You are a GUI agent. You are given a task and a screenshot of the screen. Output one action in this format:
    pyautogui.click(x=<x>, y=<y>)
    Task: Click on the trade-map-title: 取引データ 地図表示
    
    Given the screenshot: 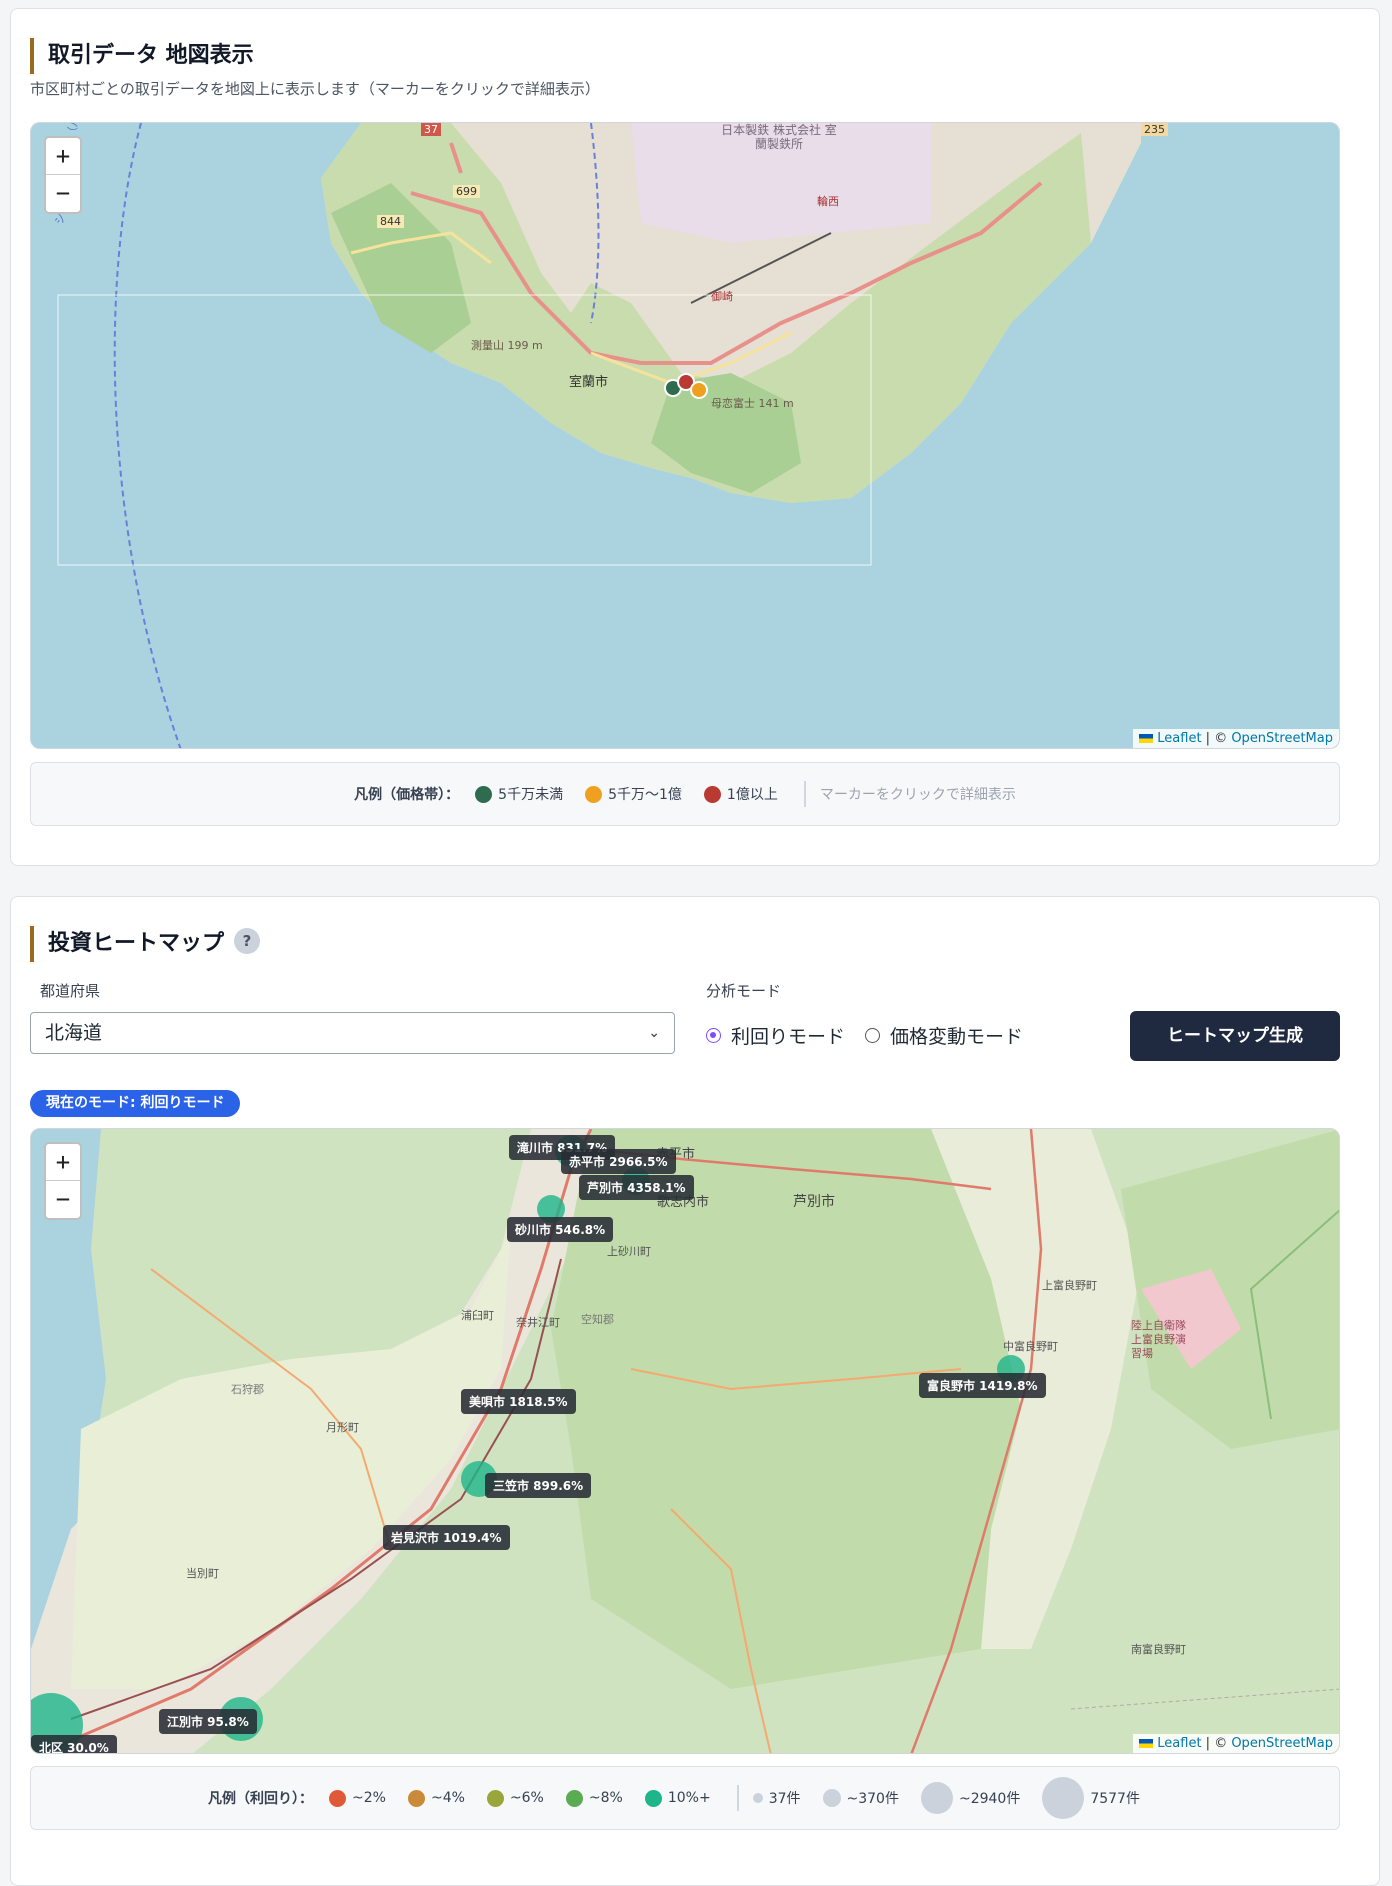 What is the action you would take?
    pyautogui.click(x=142, y=56)
    